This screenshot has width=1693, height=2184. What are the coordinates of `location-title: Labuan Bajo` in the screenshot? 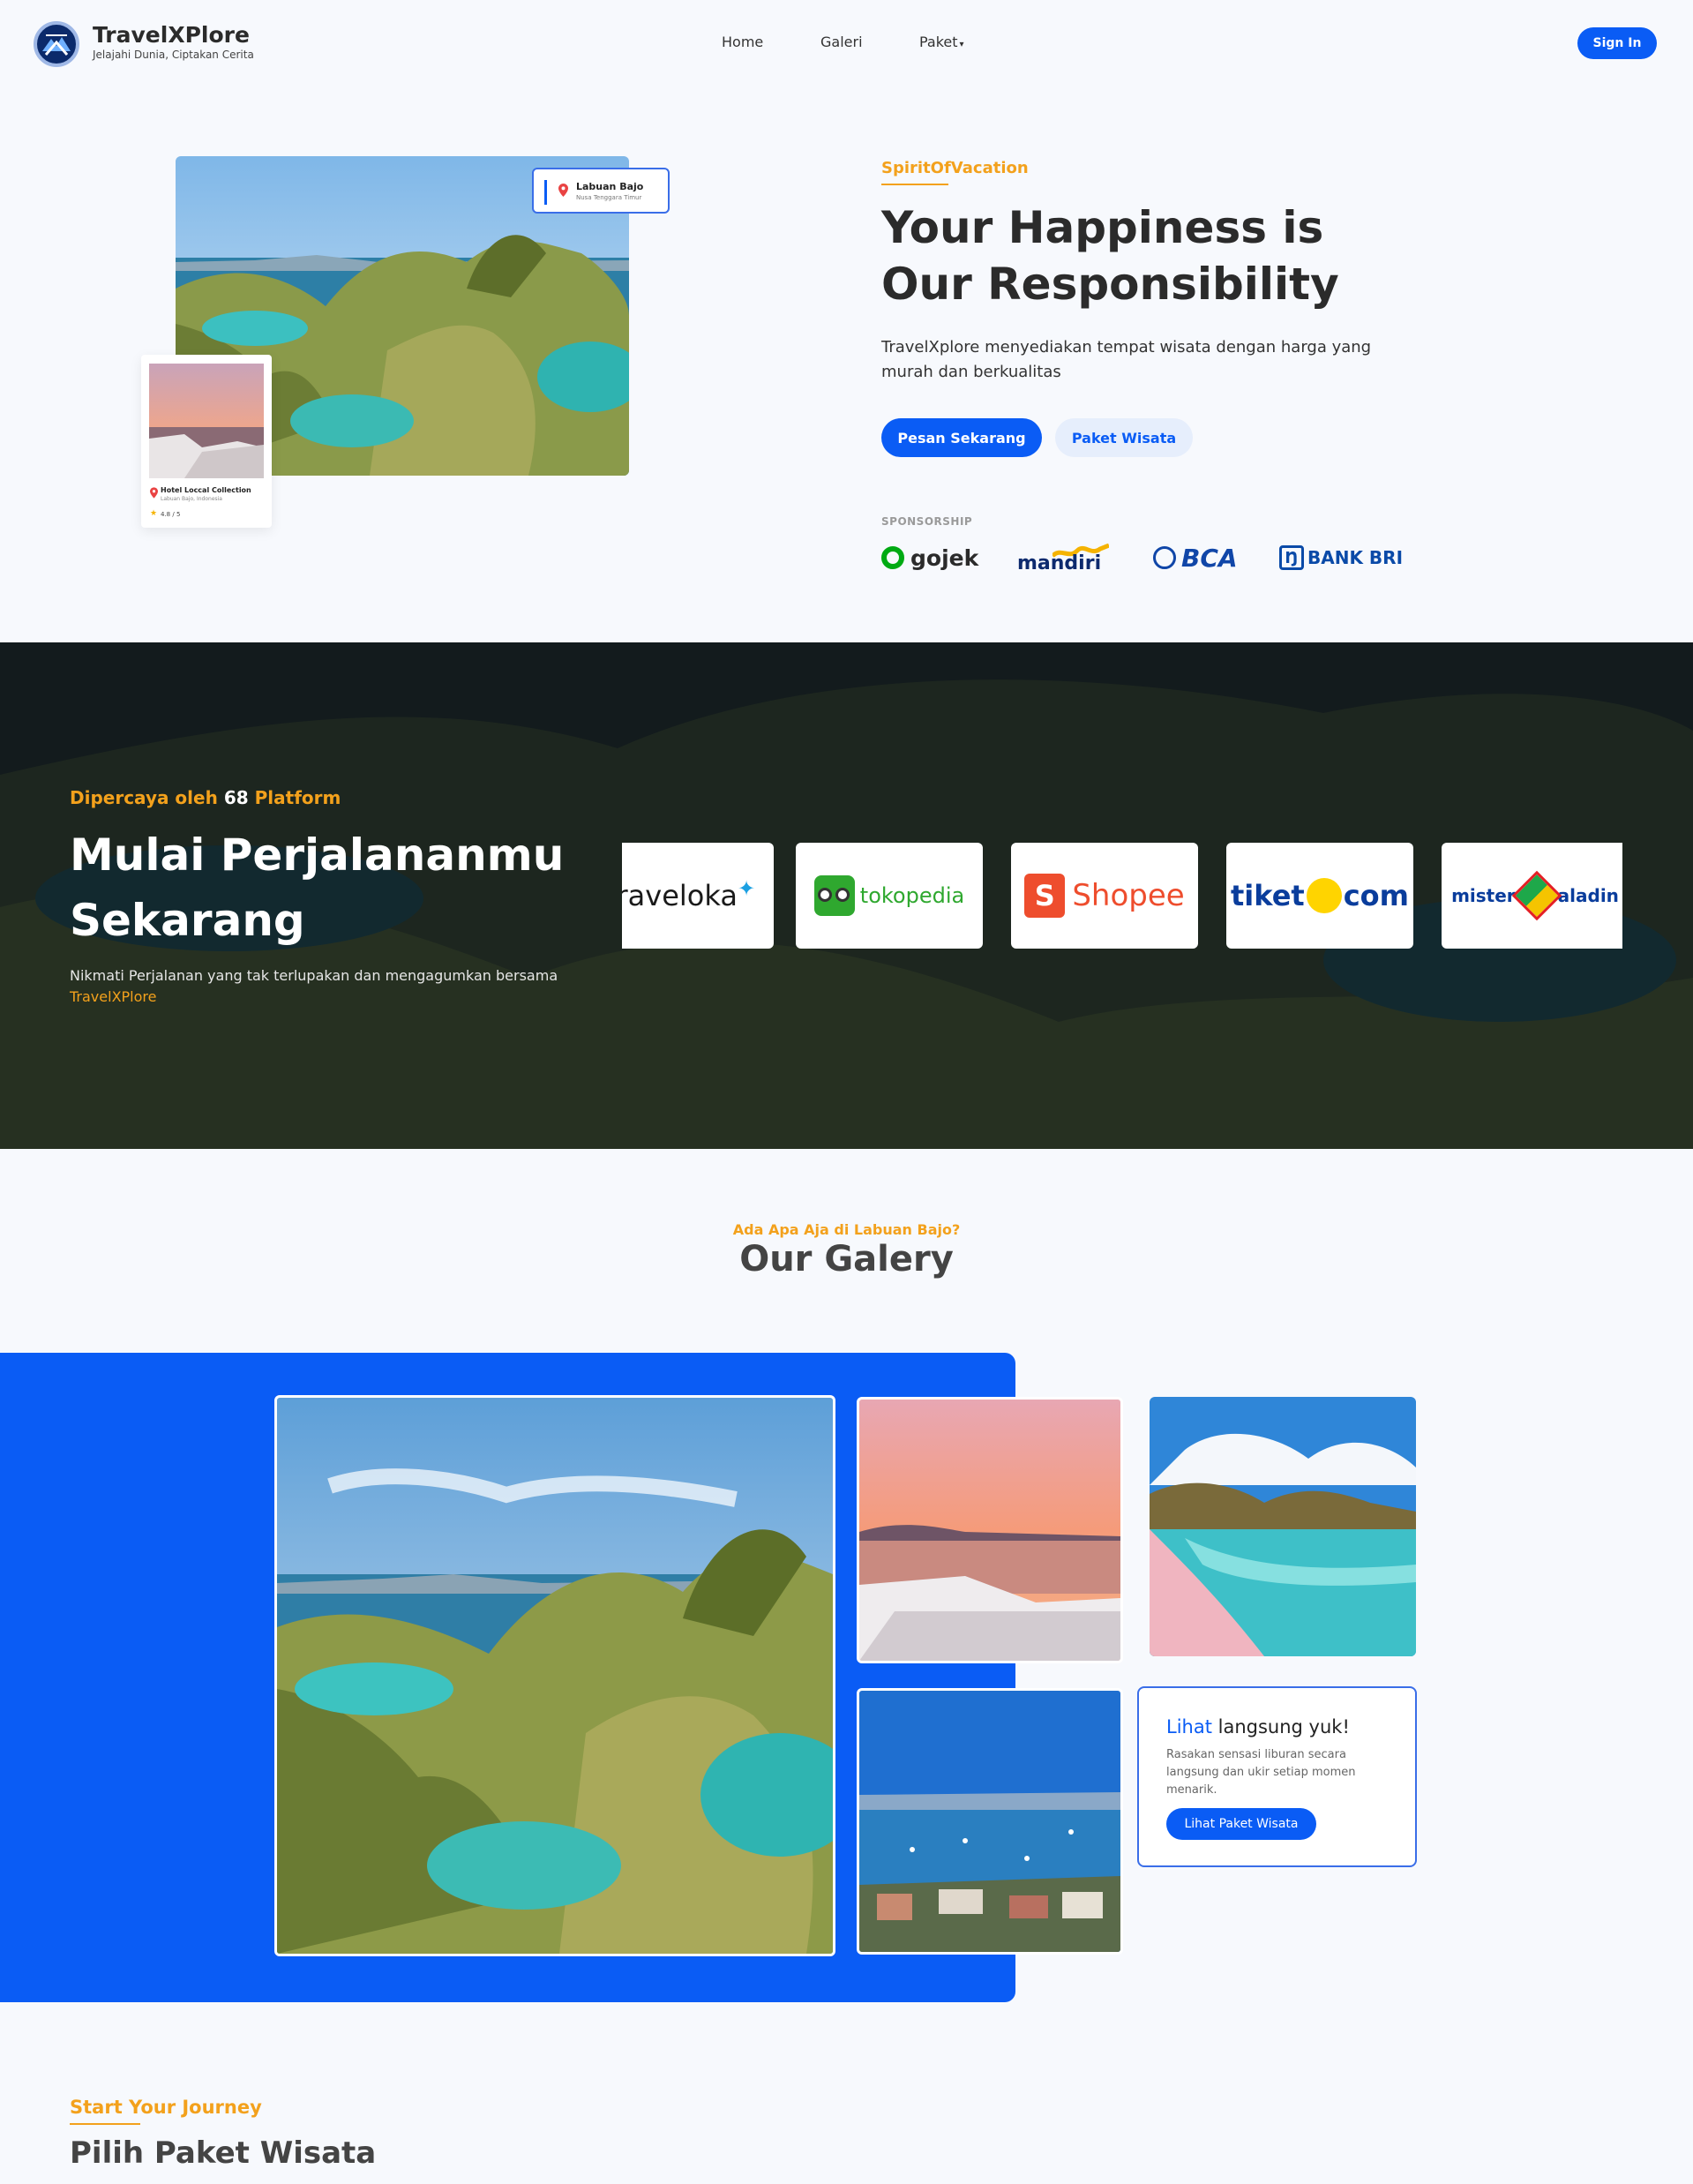 It's located at (610, 186).